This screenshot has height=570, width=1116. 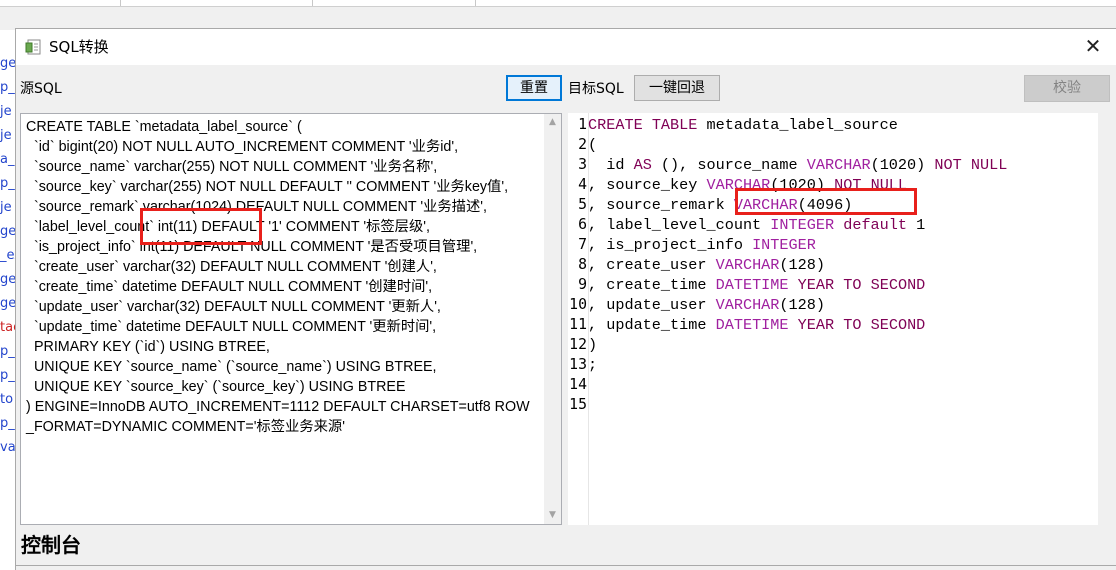 What do you see at coordinates (51, 545) in the screenshot?
I see `console-heading: 控制台` at bounding box center [51, 545].